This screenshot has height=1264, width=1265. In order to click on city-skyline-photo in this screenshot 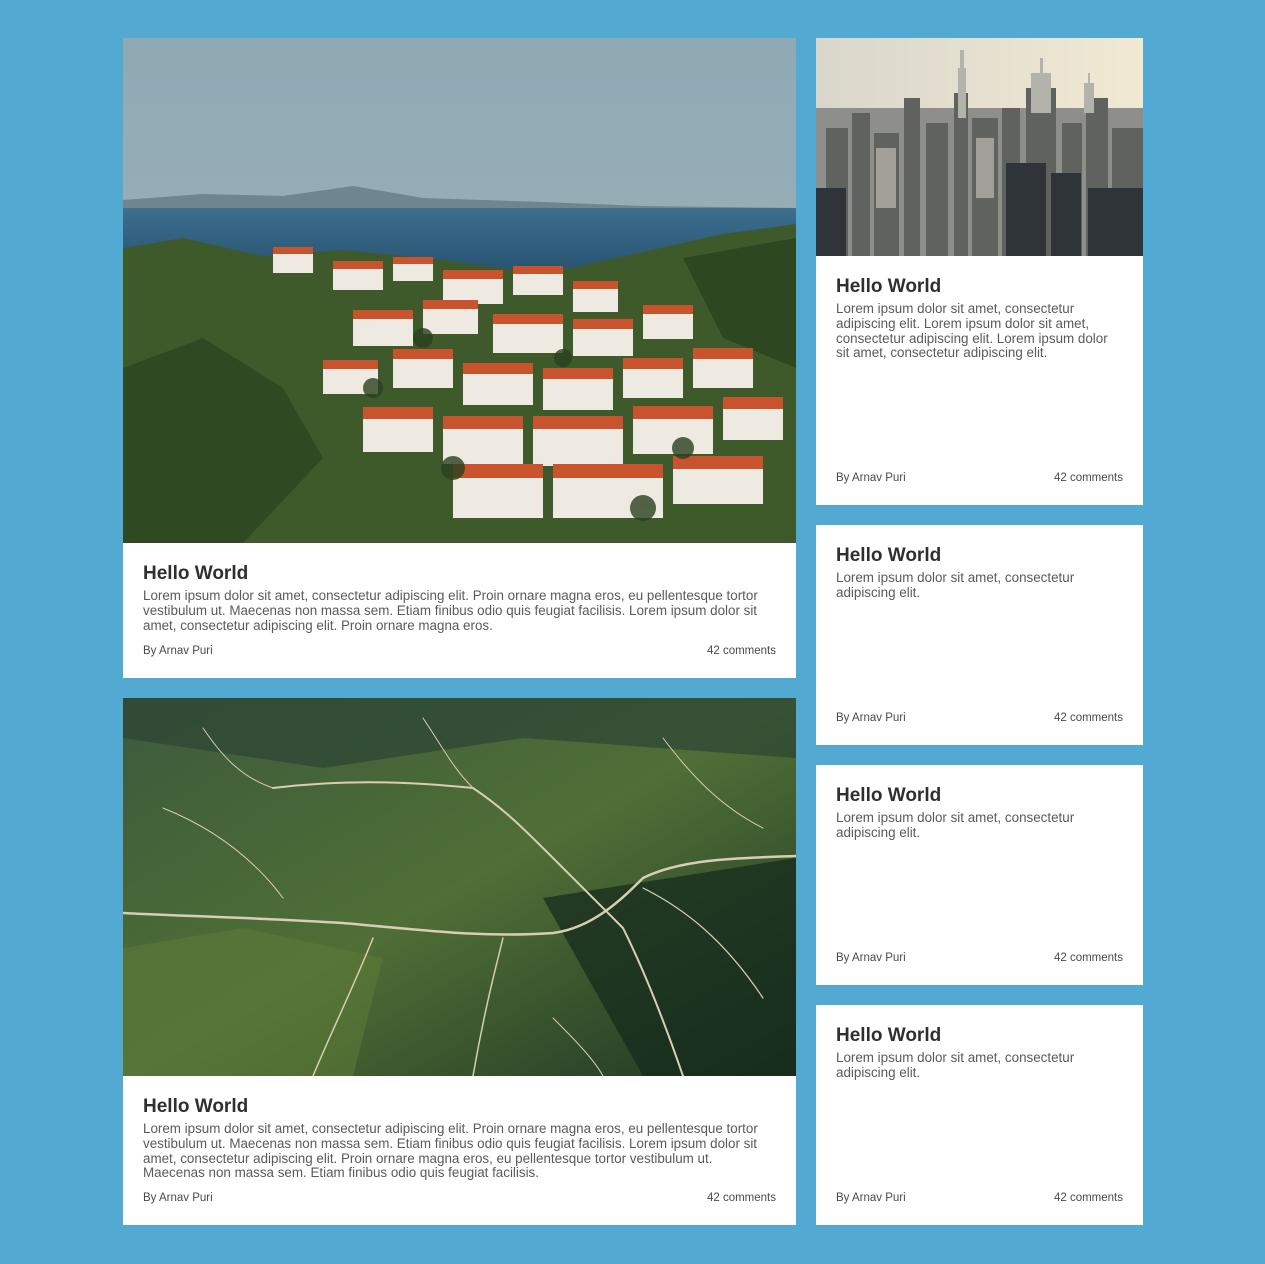, I will do `click(979, 147)`.